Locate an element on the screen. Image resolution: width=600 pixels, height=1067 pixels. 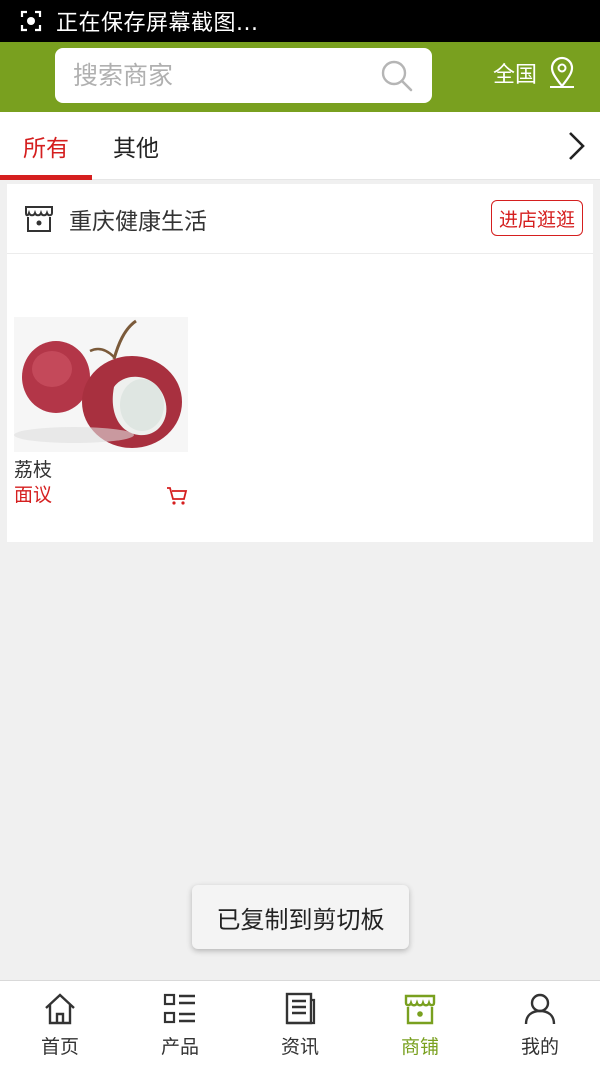
shop-name: 重庆健康生活 is located at coordinates (138, 221).